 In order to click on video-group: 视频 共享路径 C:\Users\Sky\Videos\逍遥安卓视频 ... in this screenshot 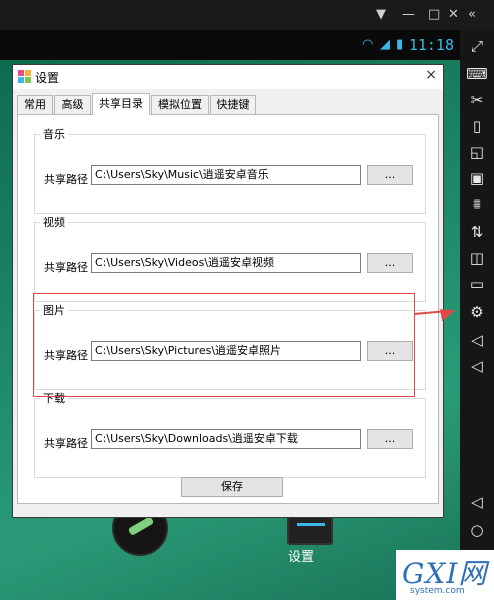, I will do `click(230, 258)`.